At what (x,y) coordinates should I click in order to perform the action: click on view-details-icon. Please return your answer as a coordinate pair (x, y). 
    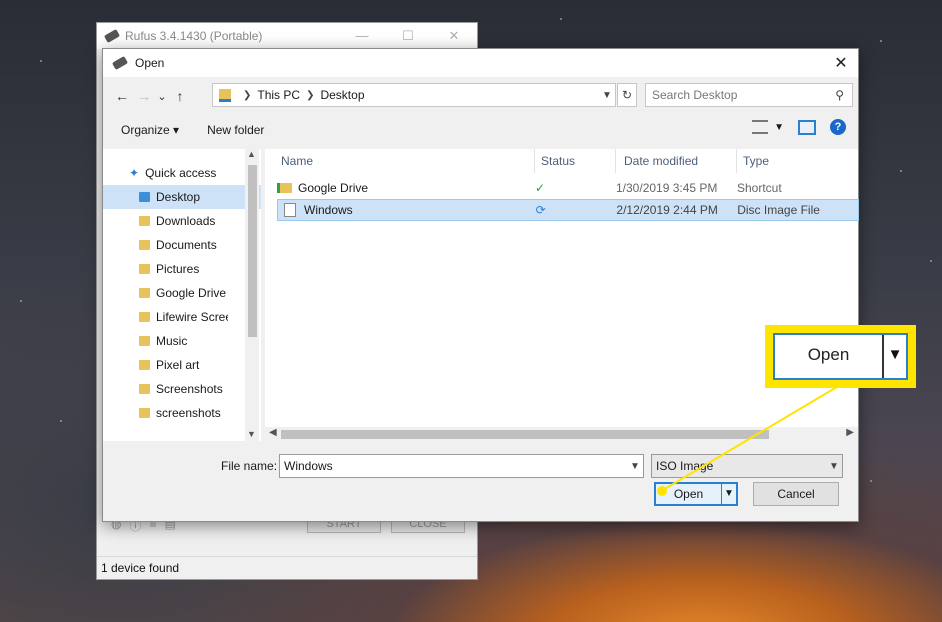
    Looking at the image, I should click on (760, 127).